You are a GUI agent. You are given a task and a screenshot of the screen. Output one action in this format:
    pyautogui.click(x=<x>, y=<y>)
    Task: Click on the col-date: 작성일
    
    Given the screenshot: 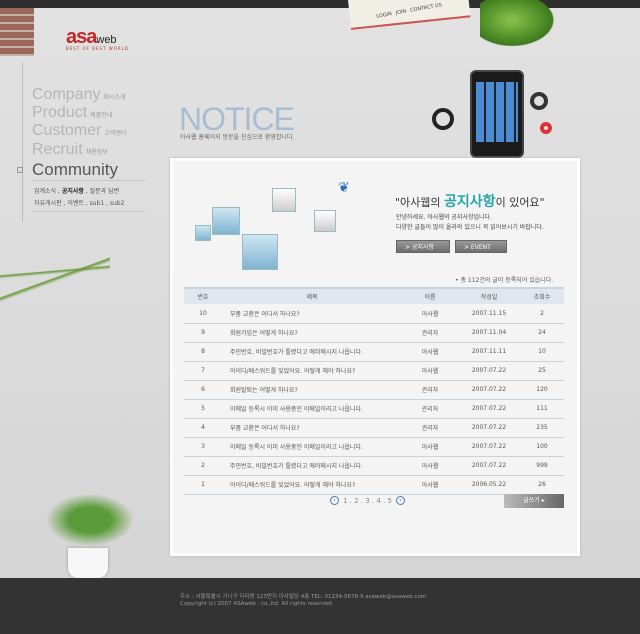 What is the action you would take?
    pyautogui.click(x=489, y=295)
    